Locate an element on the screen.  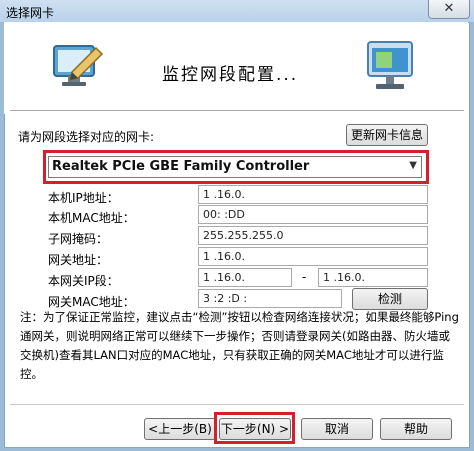
title-bar: 选择网卡 ✕ is located at coordinates (237, 11).